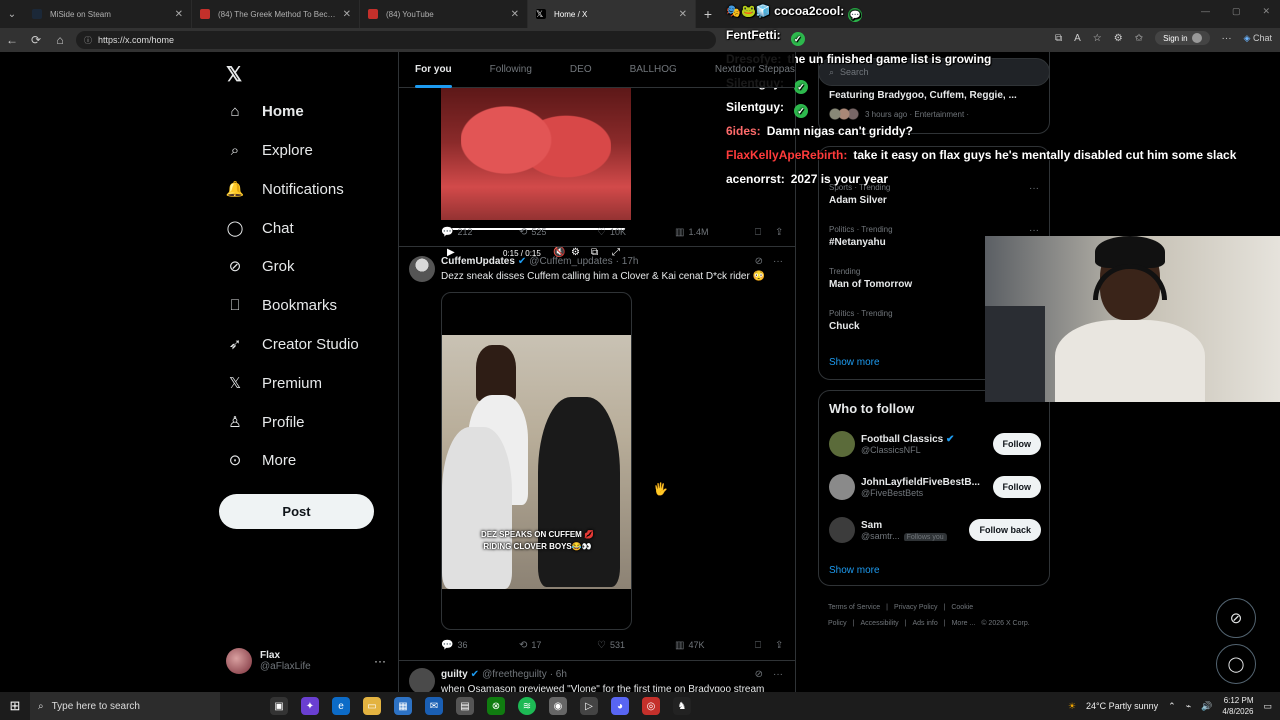 This screenshot has height=720, width=1280. Describe the element at coordinates (264, 111) in the screenshot. I see `nav-item-home: ⌂ Home` at that location.